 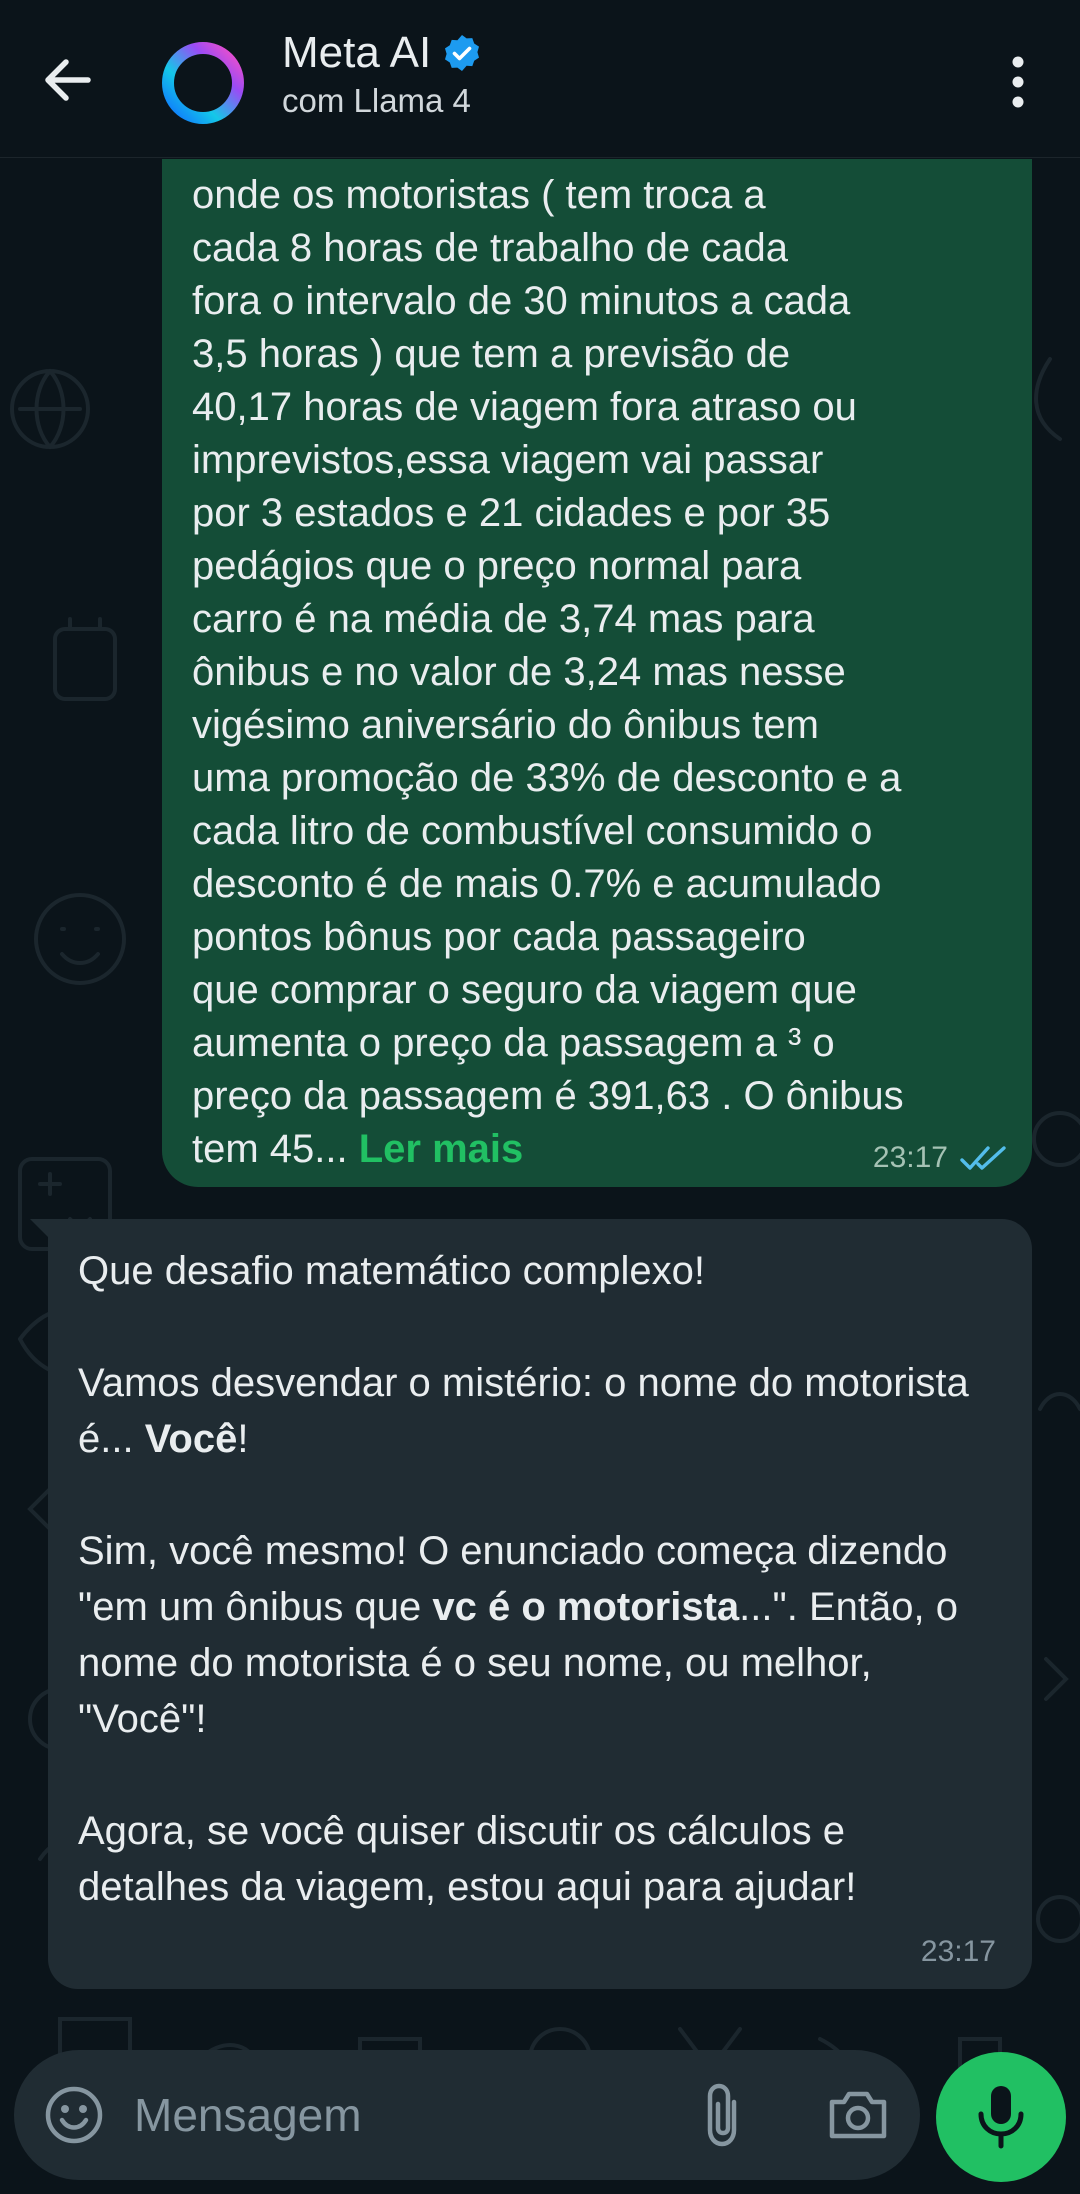 I want to click on message-input: Mensagem, so click(x=248, y=2115).